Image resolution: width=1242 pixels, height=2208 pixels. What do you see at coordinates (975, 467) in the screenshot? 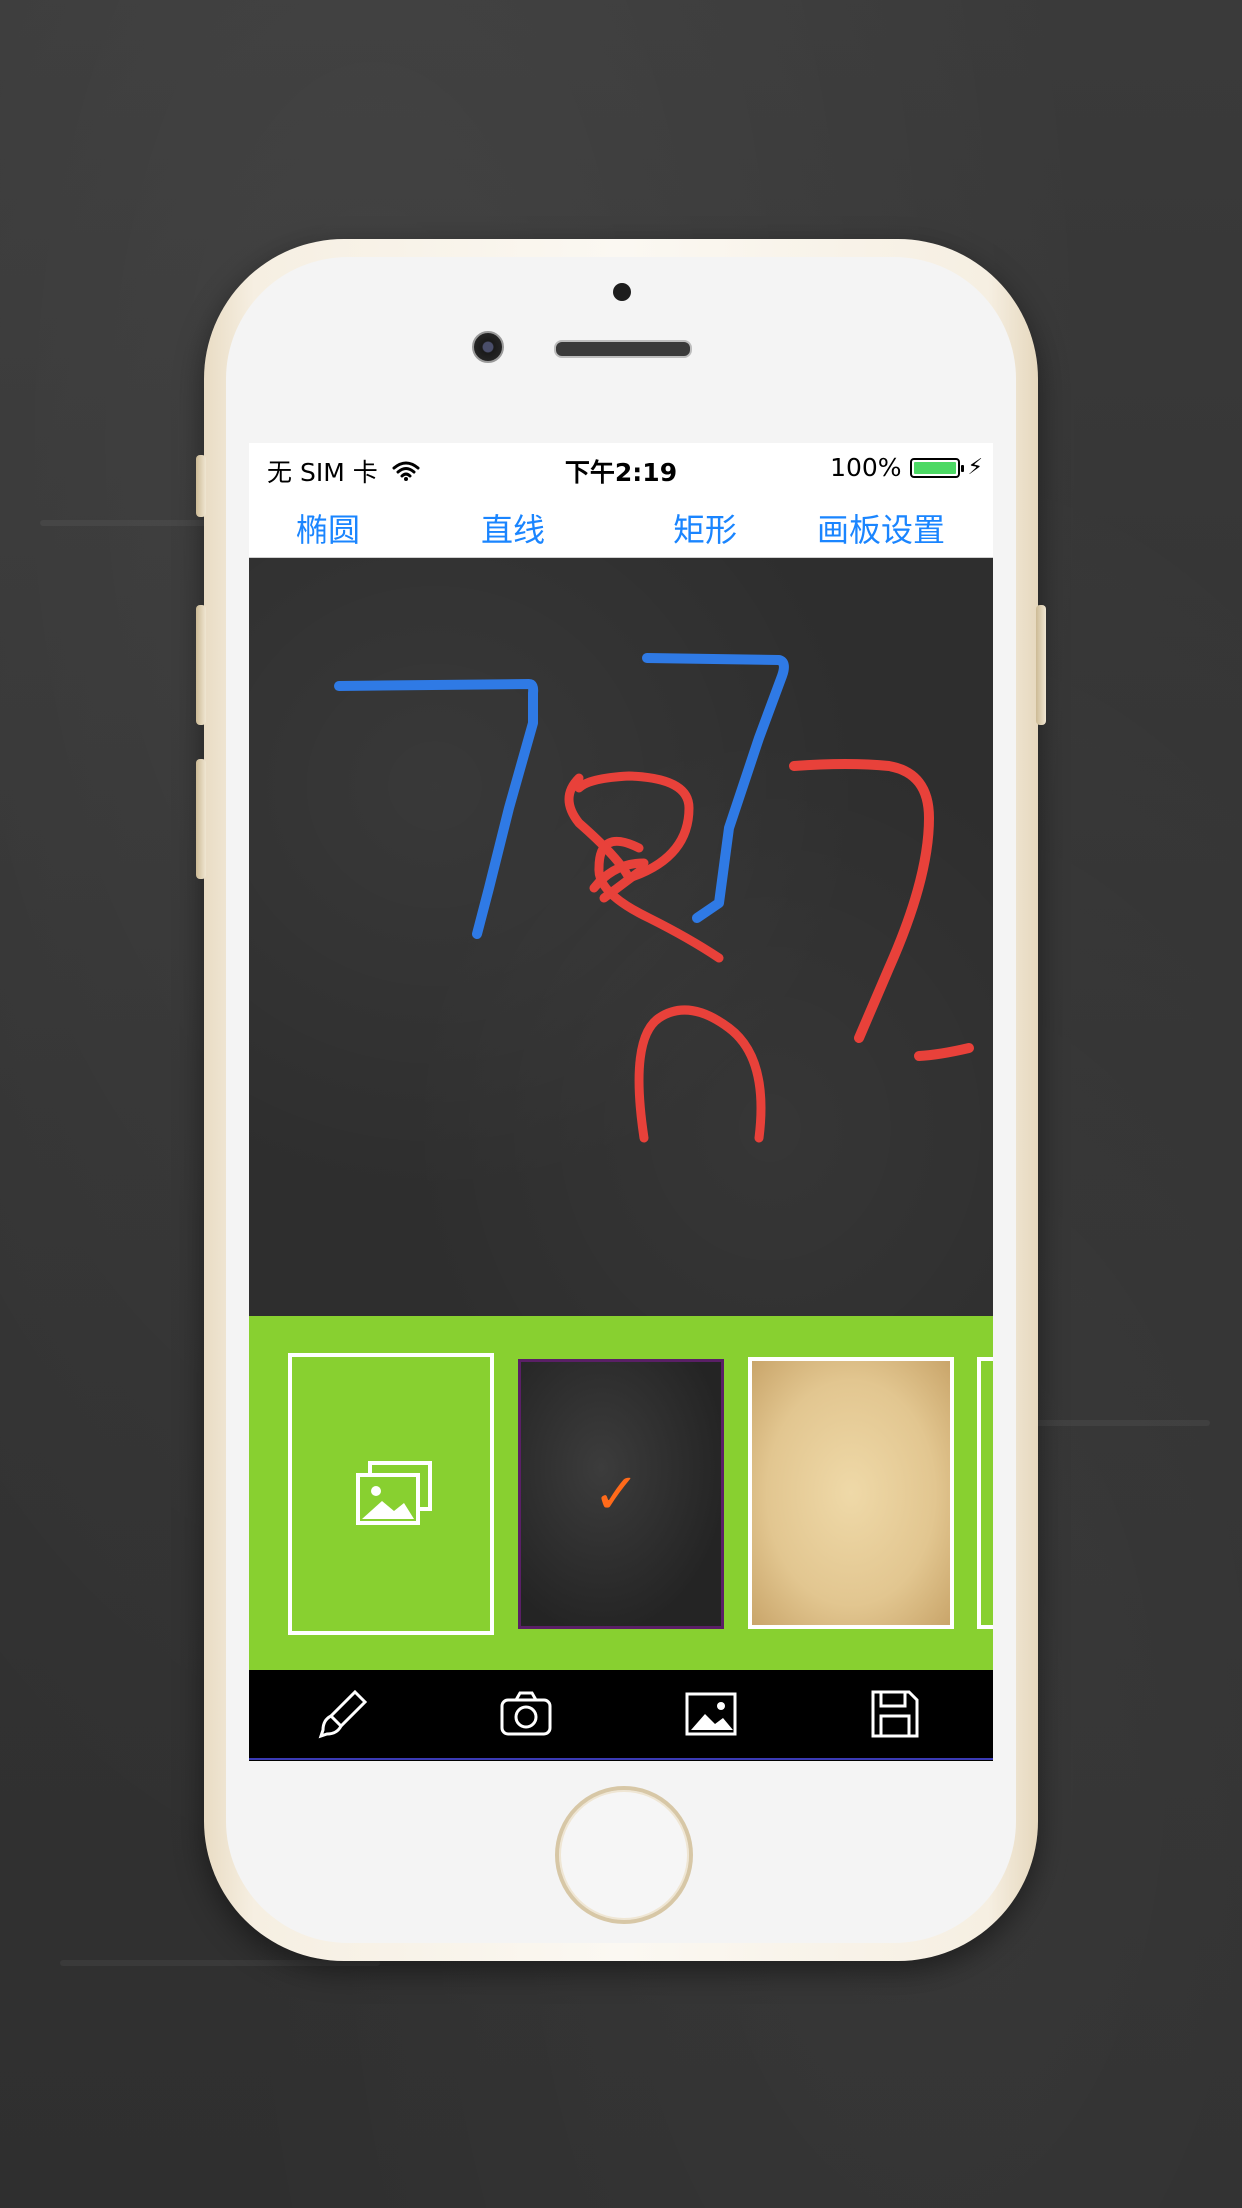
I see `charging-bolt-icon: ⚡` at bounding box center [975, 467].